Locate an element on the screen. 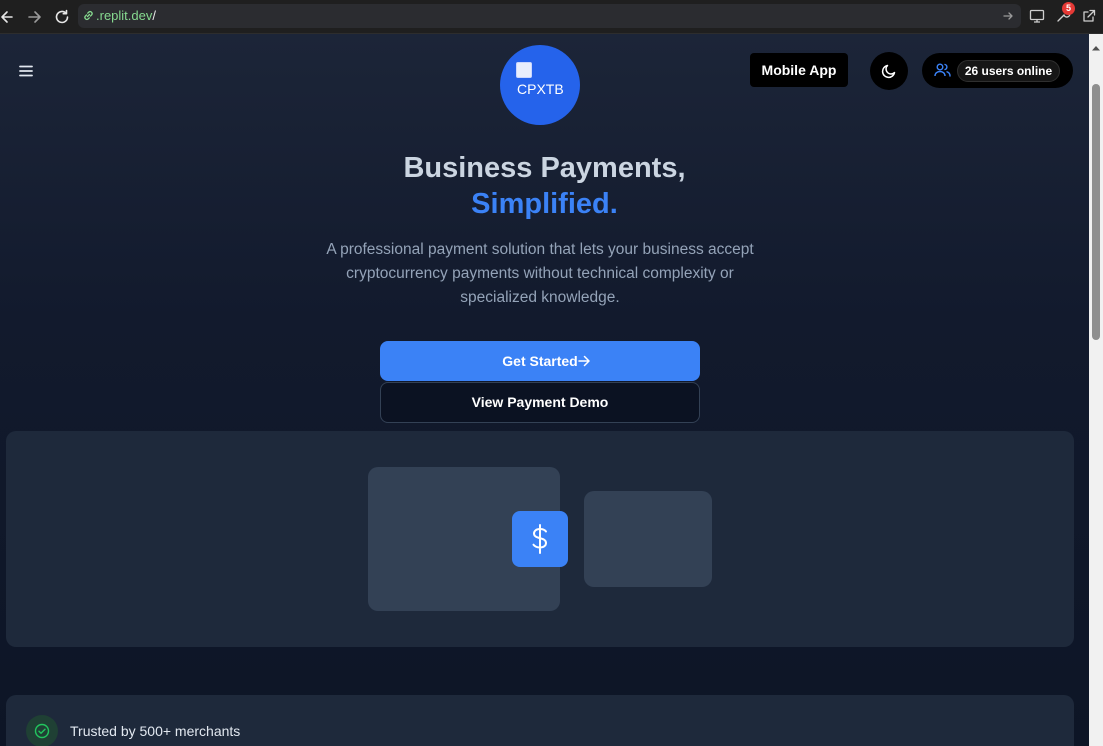 The image size is (1103, 746). dollar-icon is located at coordinates (540, 539).